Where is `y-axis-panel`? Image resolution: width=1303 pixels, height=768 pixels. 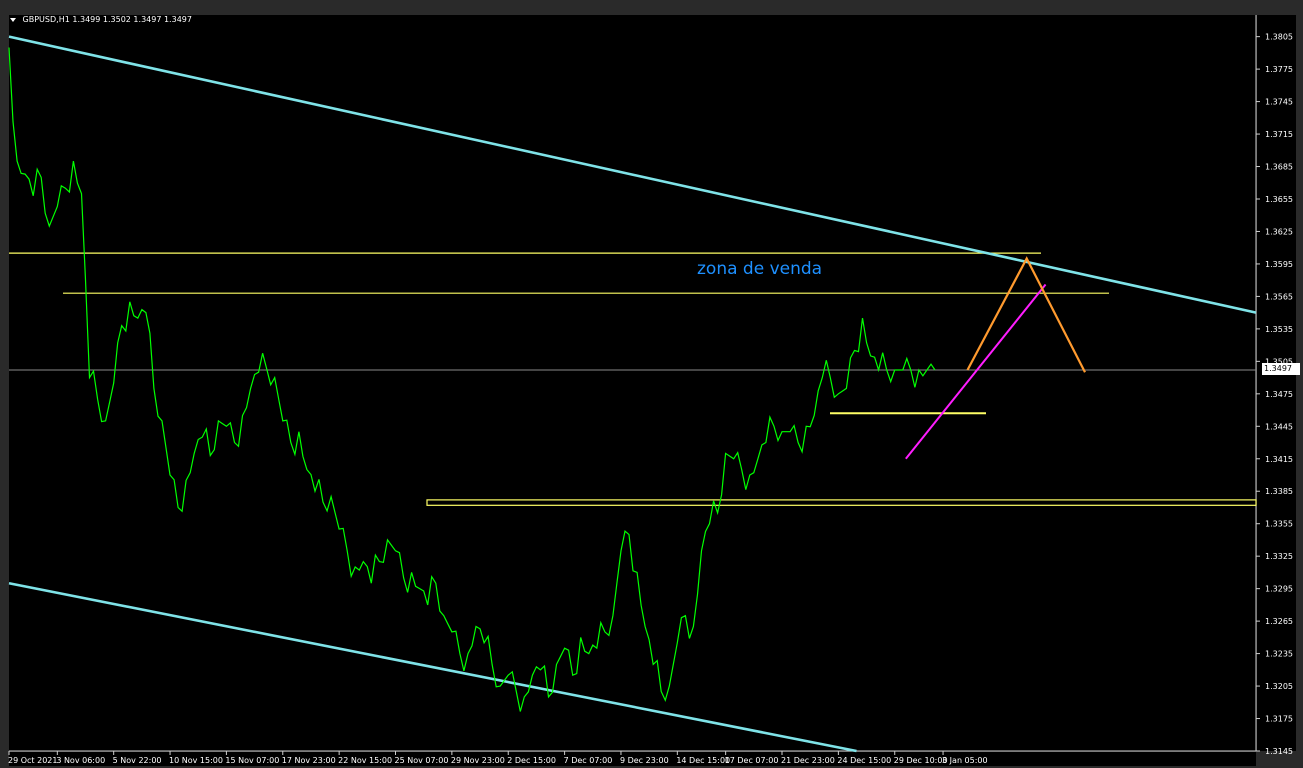 y-axis-panel is located at coordinates (1276, 383).